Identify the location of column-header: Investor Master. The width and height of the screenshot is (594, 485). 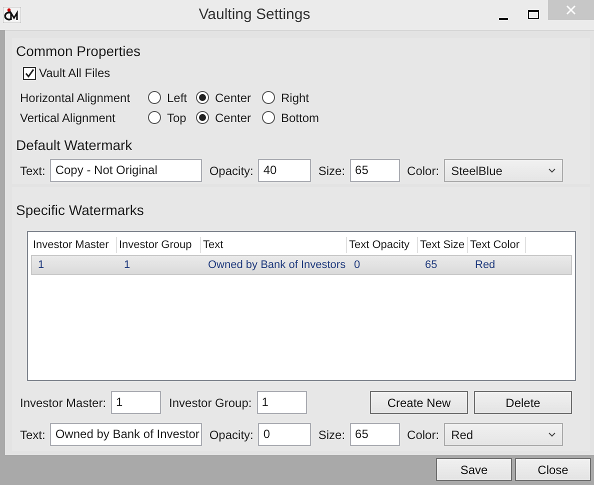
(74, 245).